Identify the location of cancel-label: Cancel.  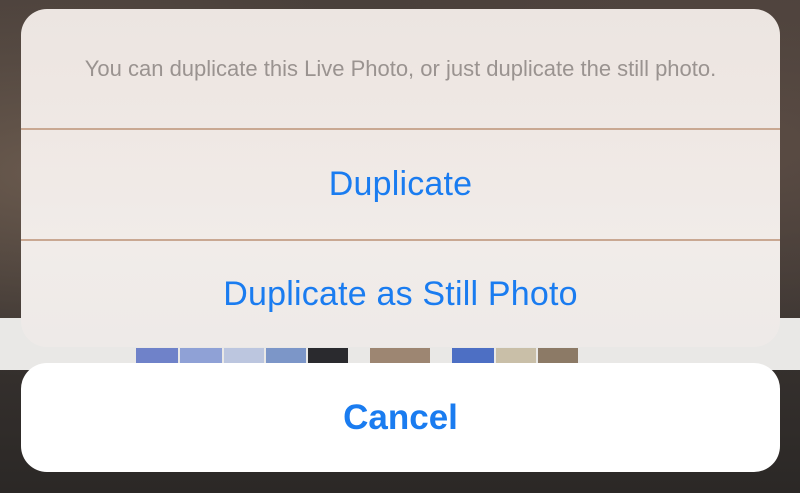
(400, 417).